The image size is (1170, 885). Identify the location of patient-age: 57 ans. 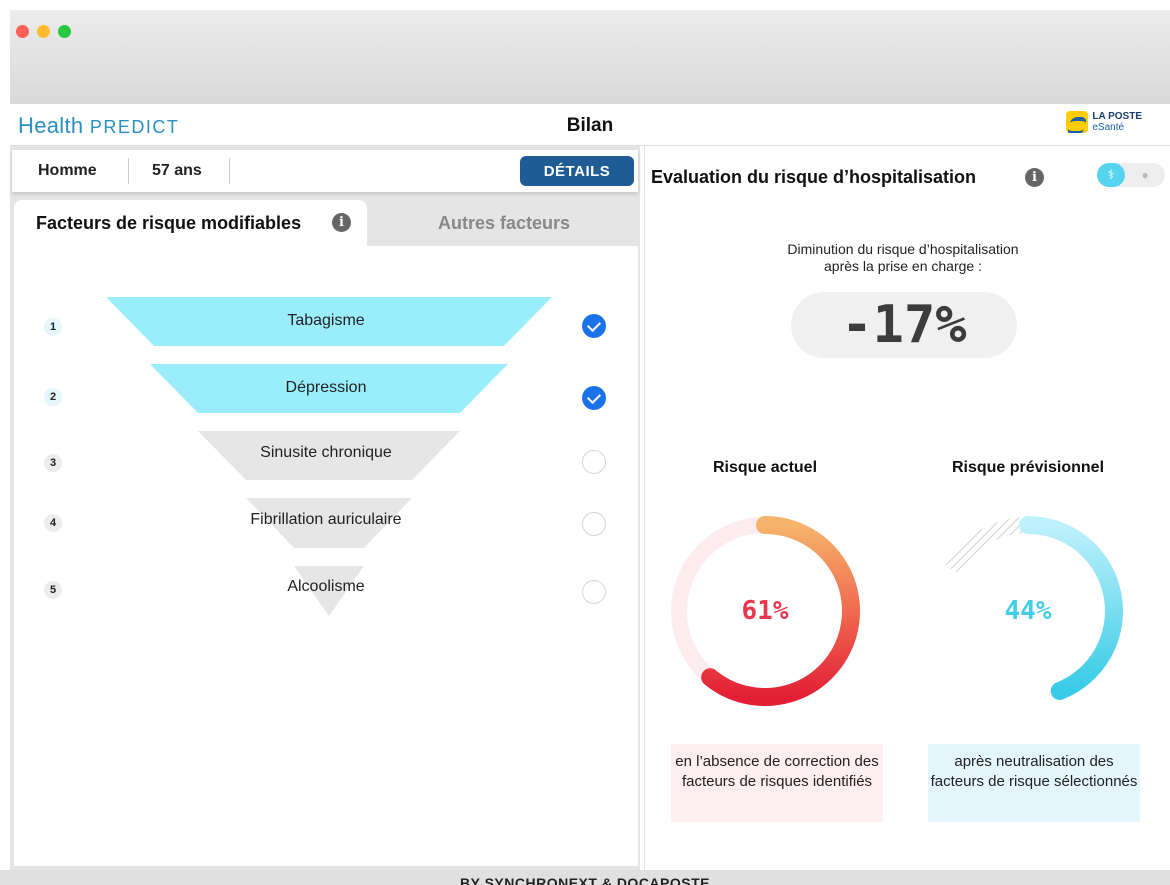
(177, 170).